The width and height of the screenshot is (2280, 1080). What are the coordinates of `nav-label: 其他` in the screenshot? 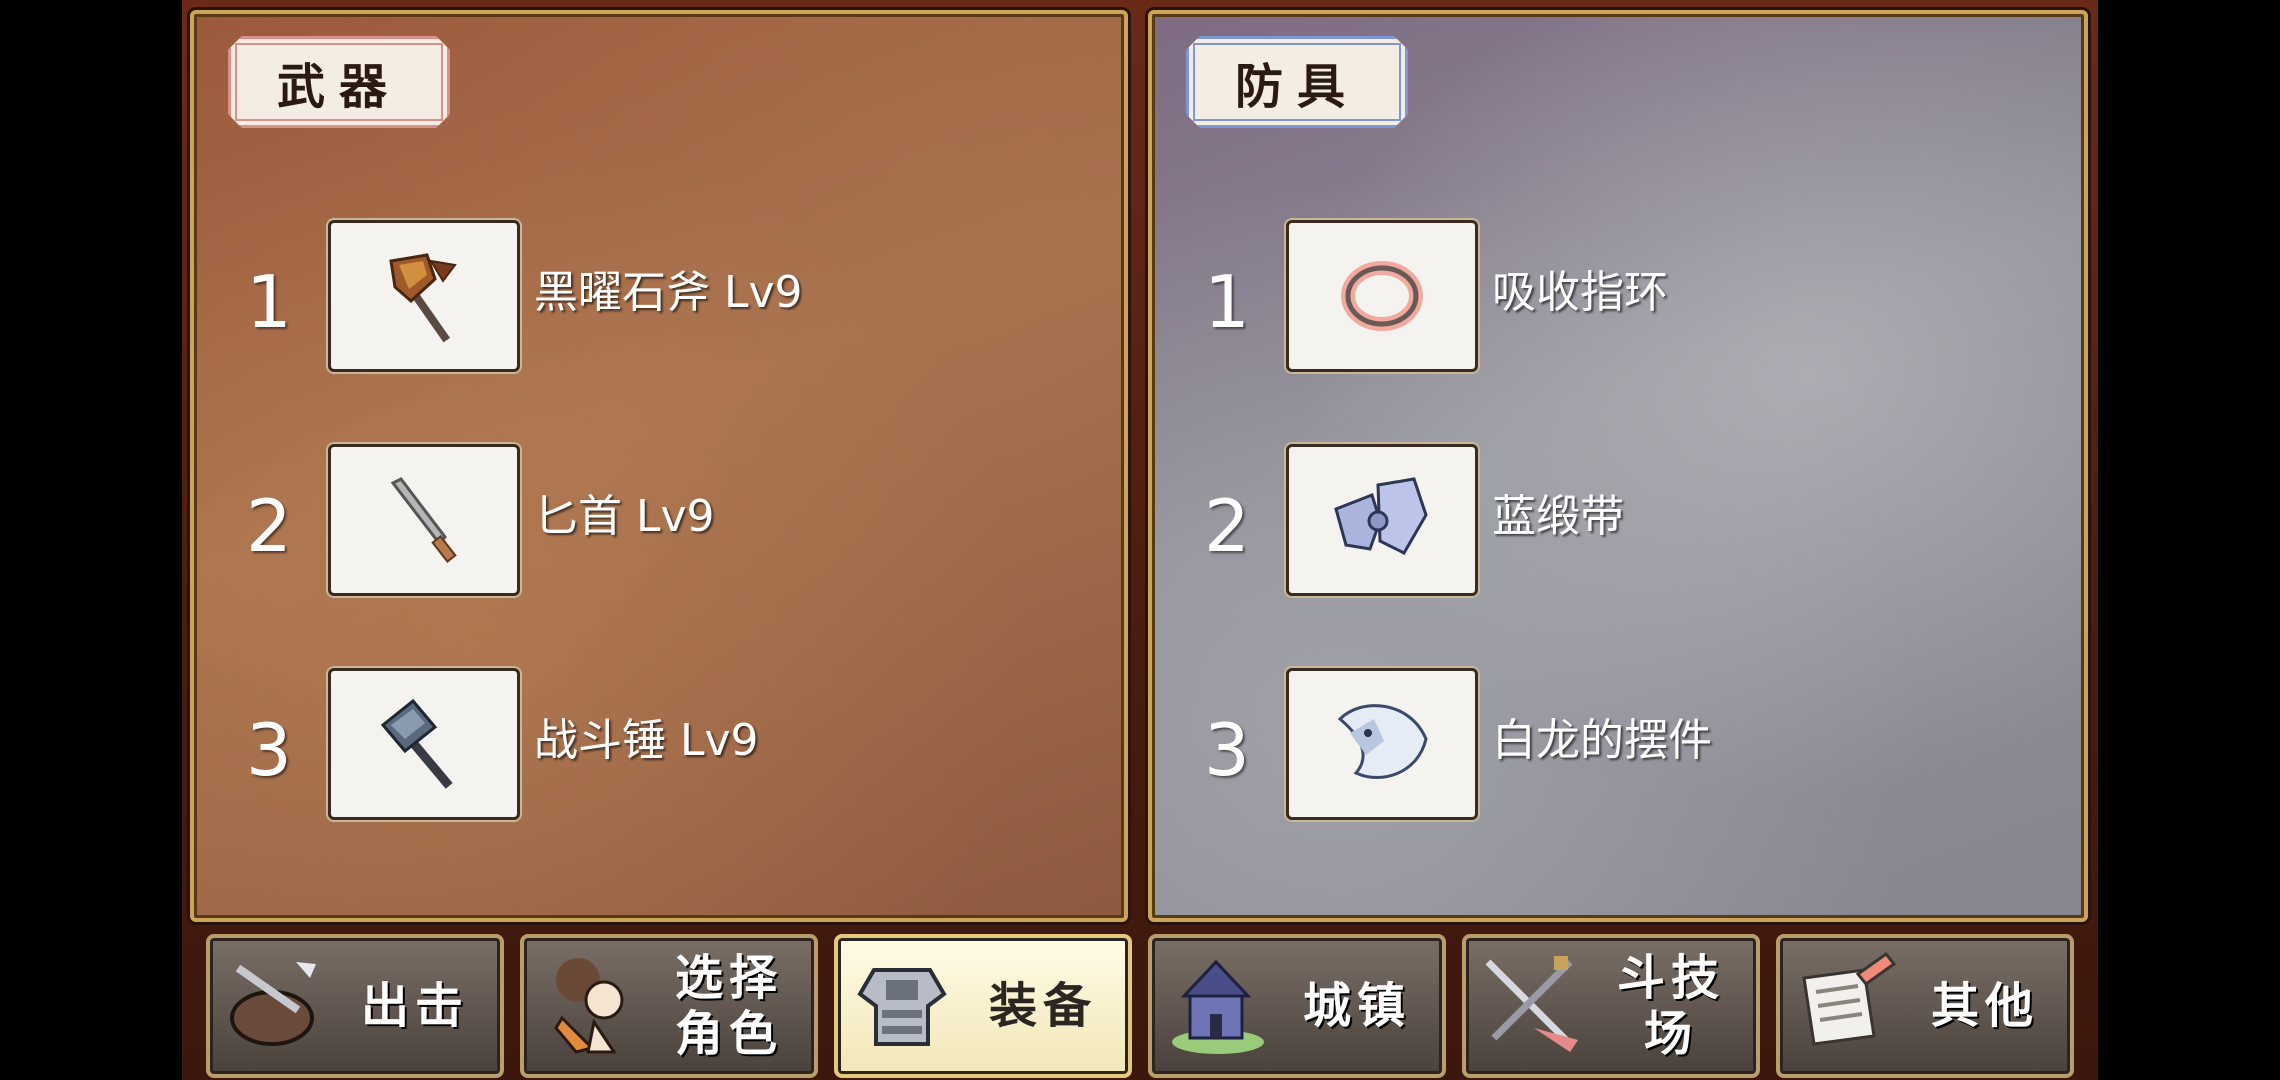 It's located at (1984, 1006).